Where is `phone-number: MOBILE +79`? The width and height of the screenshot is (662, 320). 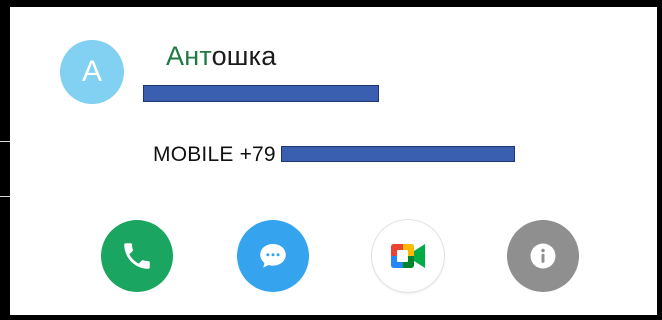 phone-number: MOBILE +79 is located at coordinates (214, 155).